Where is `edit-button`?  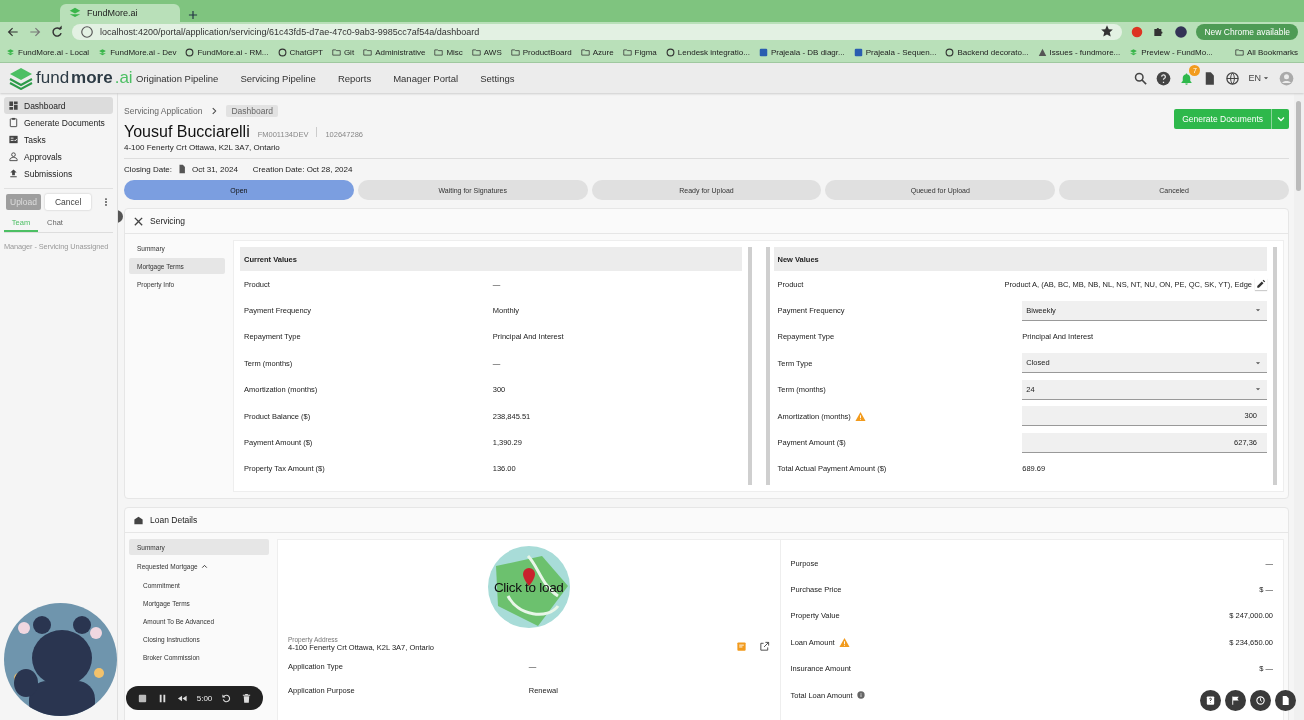 edit-button is located at coordinates (1261, 284).